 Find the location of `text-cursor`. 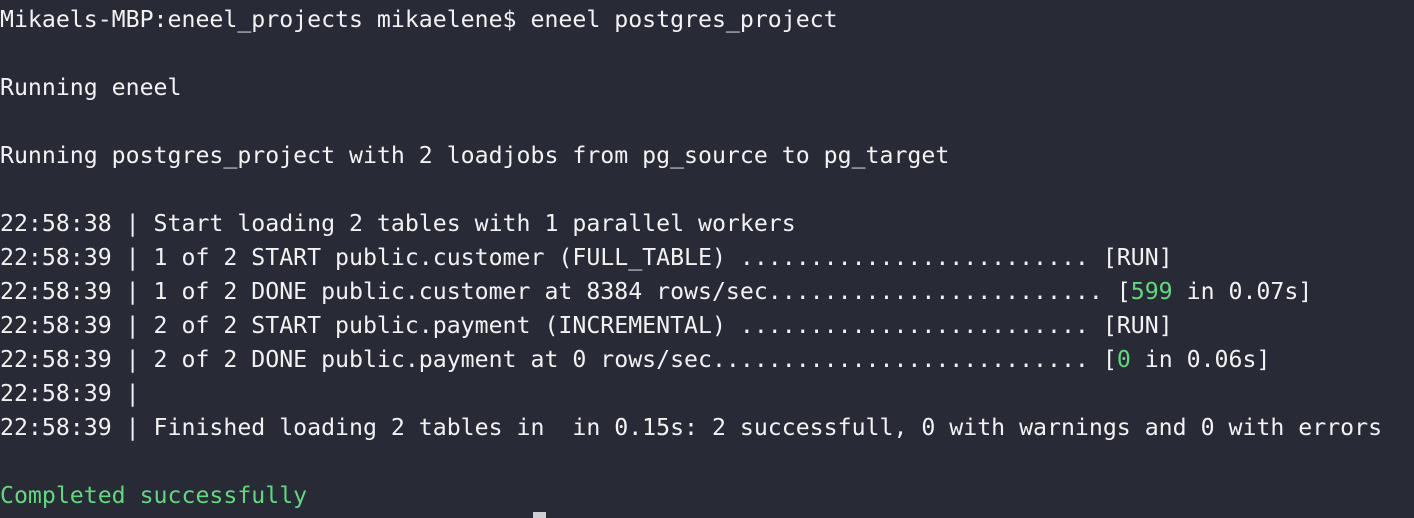

text-cursor is located at coordinates (539, 515).